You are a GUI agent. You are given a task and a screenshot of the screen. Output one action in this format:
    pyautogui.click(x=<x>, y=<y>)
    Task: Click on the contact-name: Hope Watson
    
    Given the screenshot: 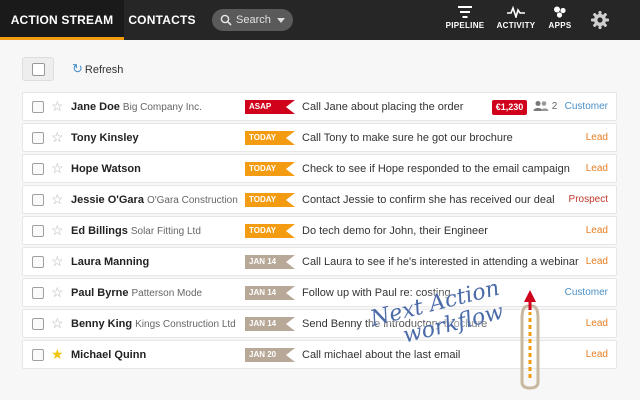 What is the action you would take?
    pyautogui.click(x=107, y=169)
    